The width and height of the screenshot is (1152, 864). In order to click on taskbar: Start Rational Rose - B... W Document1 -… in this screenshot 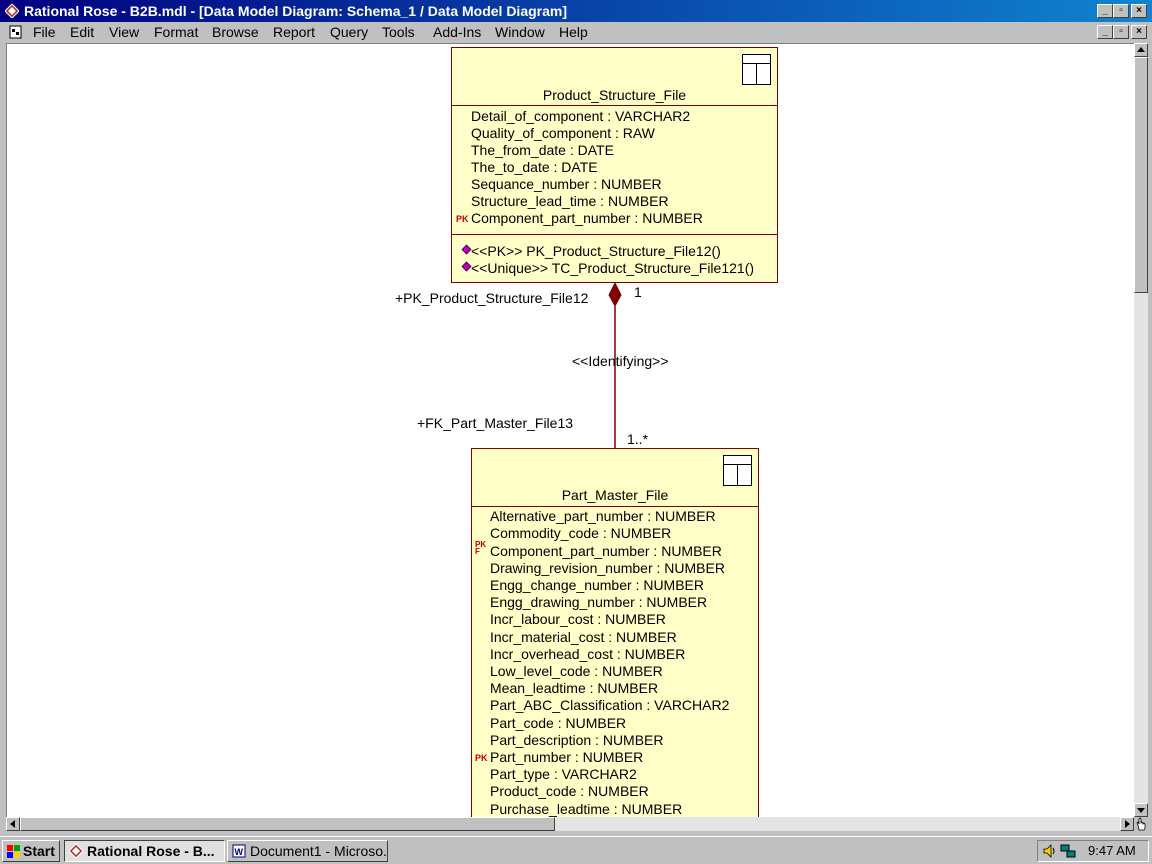, I will do `click(576, 850)`.